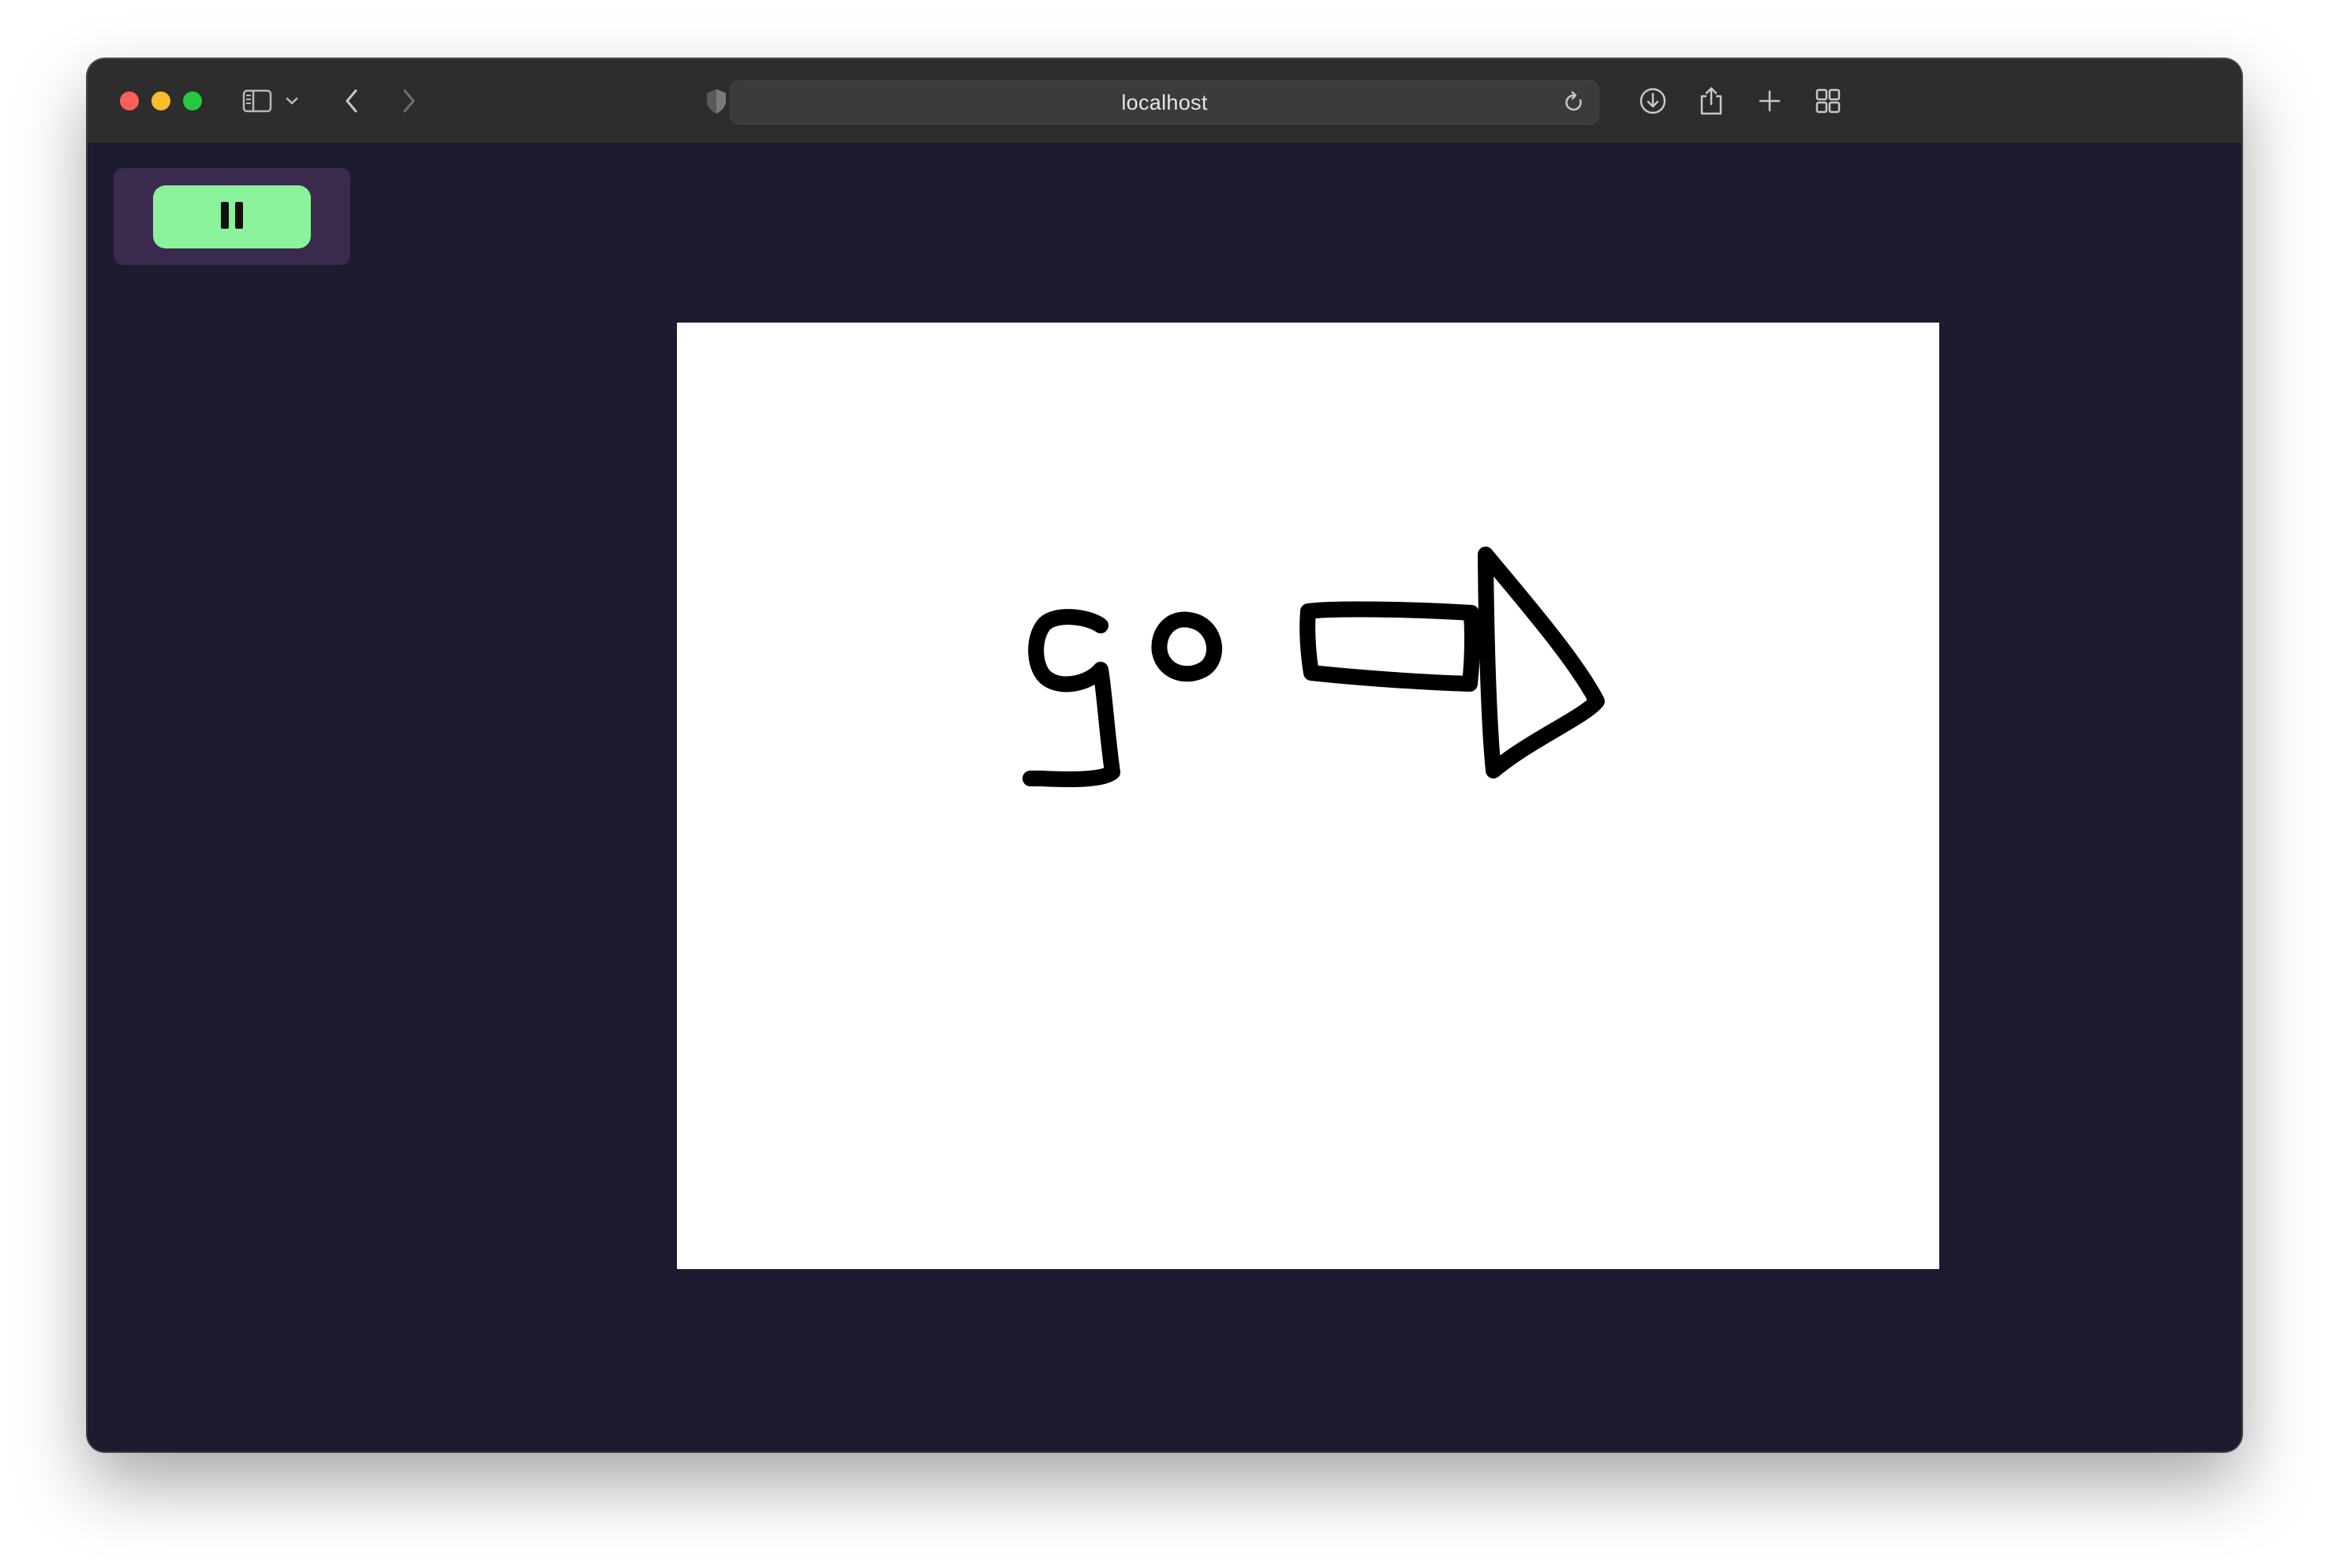 This screenshot has width=2329, height=1568. Describe the element at coordinates (1653, 101) in the screenshot. I see `download-icon` at that location.